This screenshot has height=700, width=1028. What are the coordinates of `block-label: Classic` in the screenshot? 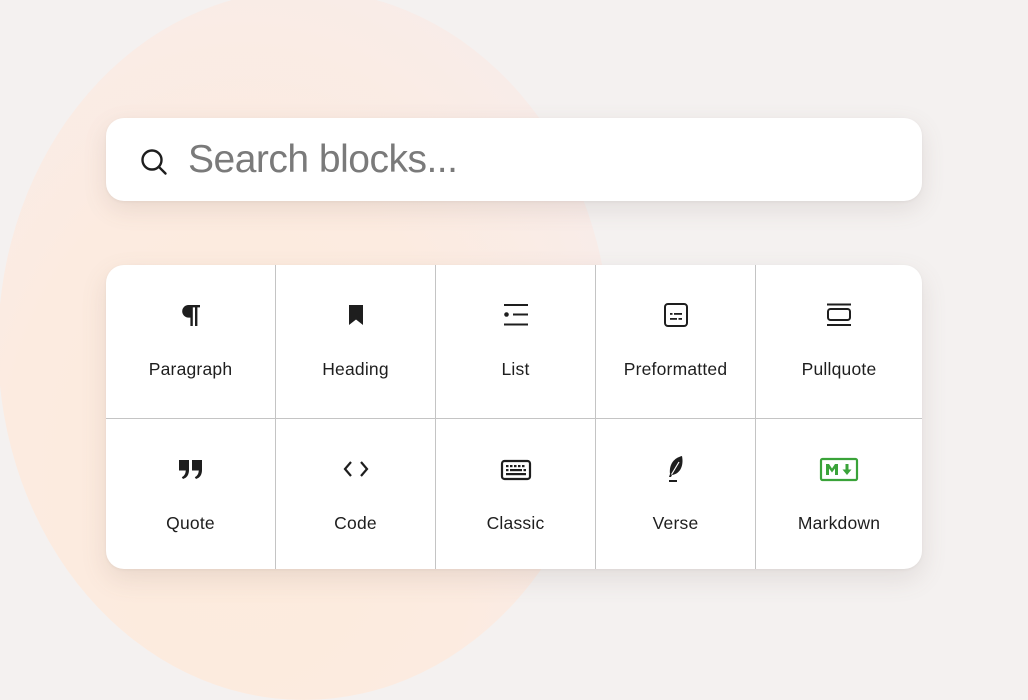 It's located at (515, 523).